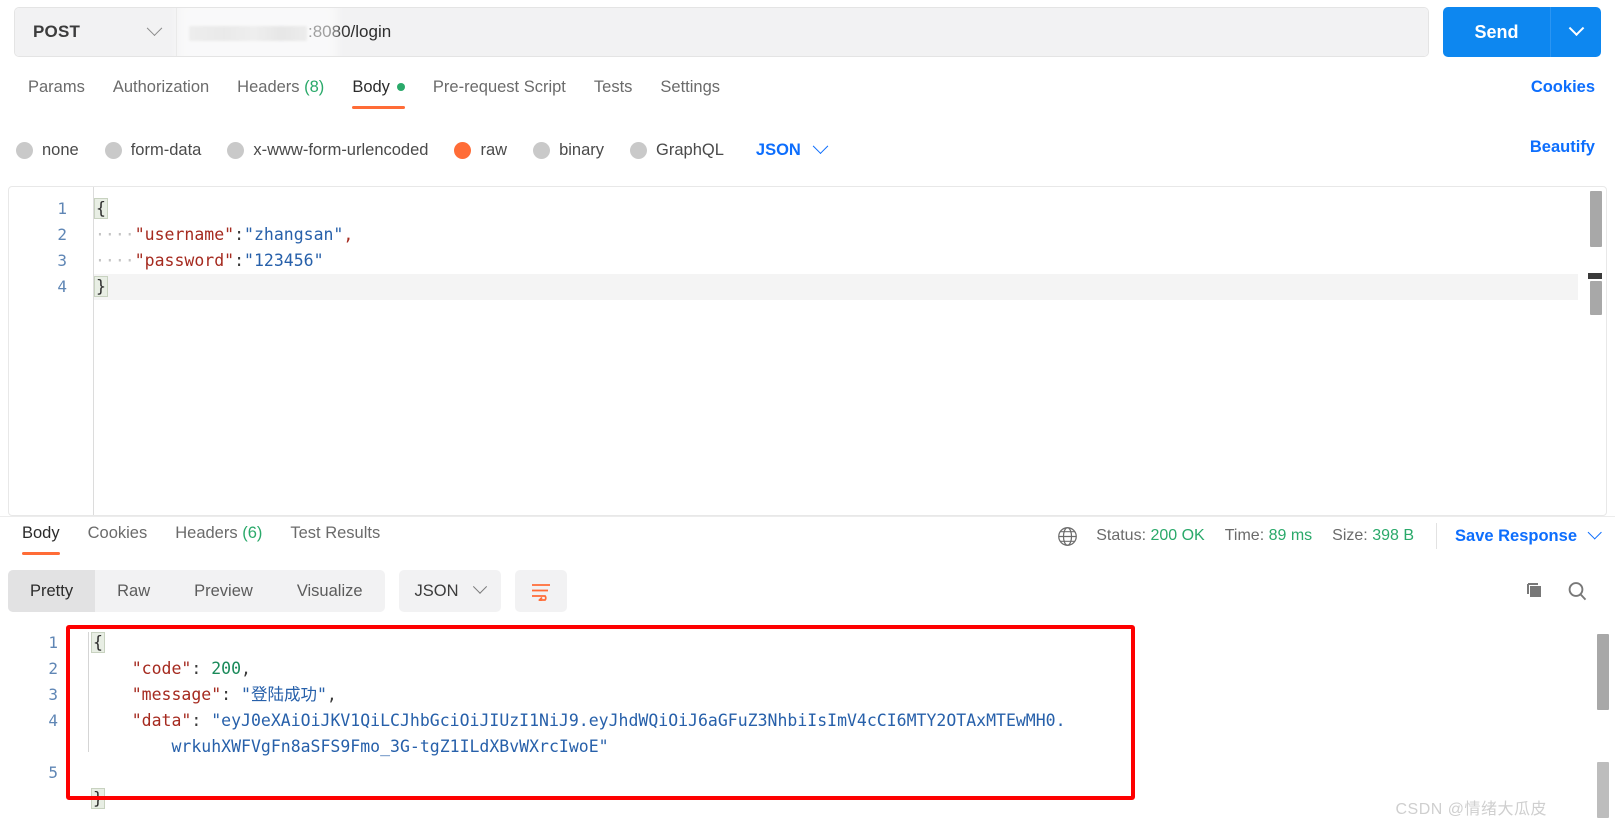 The image size is (1615, 831). What do you see at coordinates (133, 591) in the screenshot?
I see `view-mode-raw: Raw` at bounding box center [133, 591].